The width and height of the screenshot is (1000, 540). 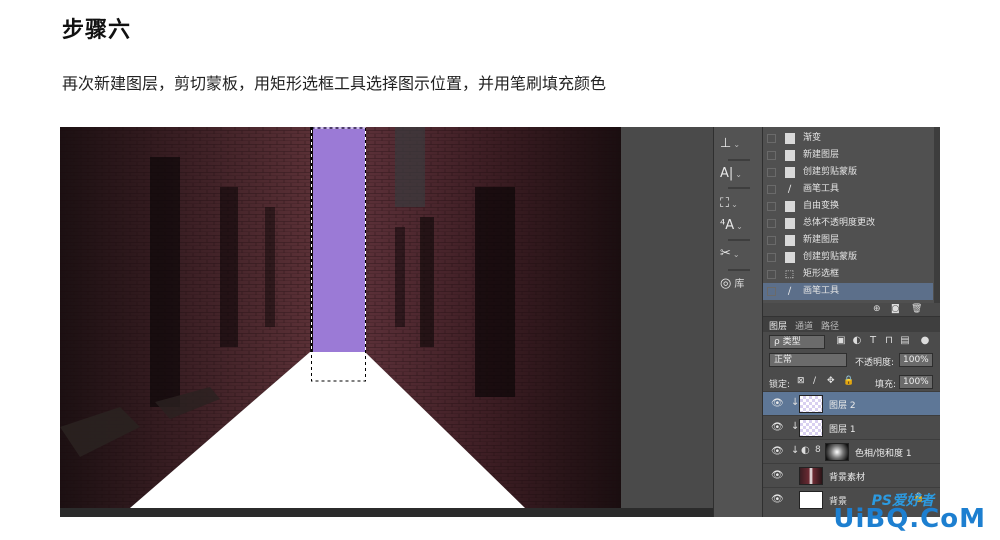 What do you see at coordinates (848, 274) in the screenshot?
I see `history-item: ⬚ 矩形选框` at bounding box center [848, 274].